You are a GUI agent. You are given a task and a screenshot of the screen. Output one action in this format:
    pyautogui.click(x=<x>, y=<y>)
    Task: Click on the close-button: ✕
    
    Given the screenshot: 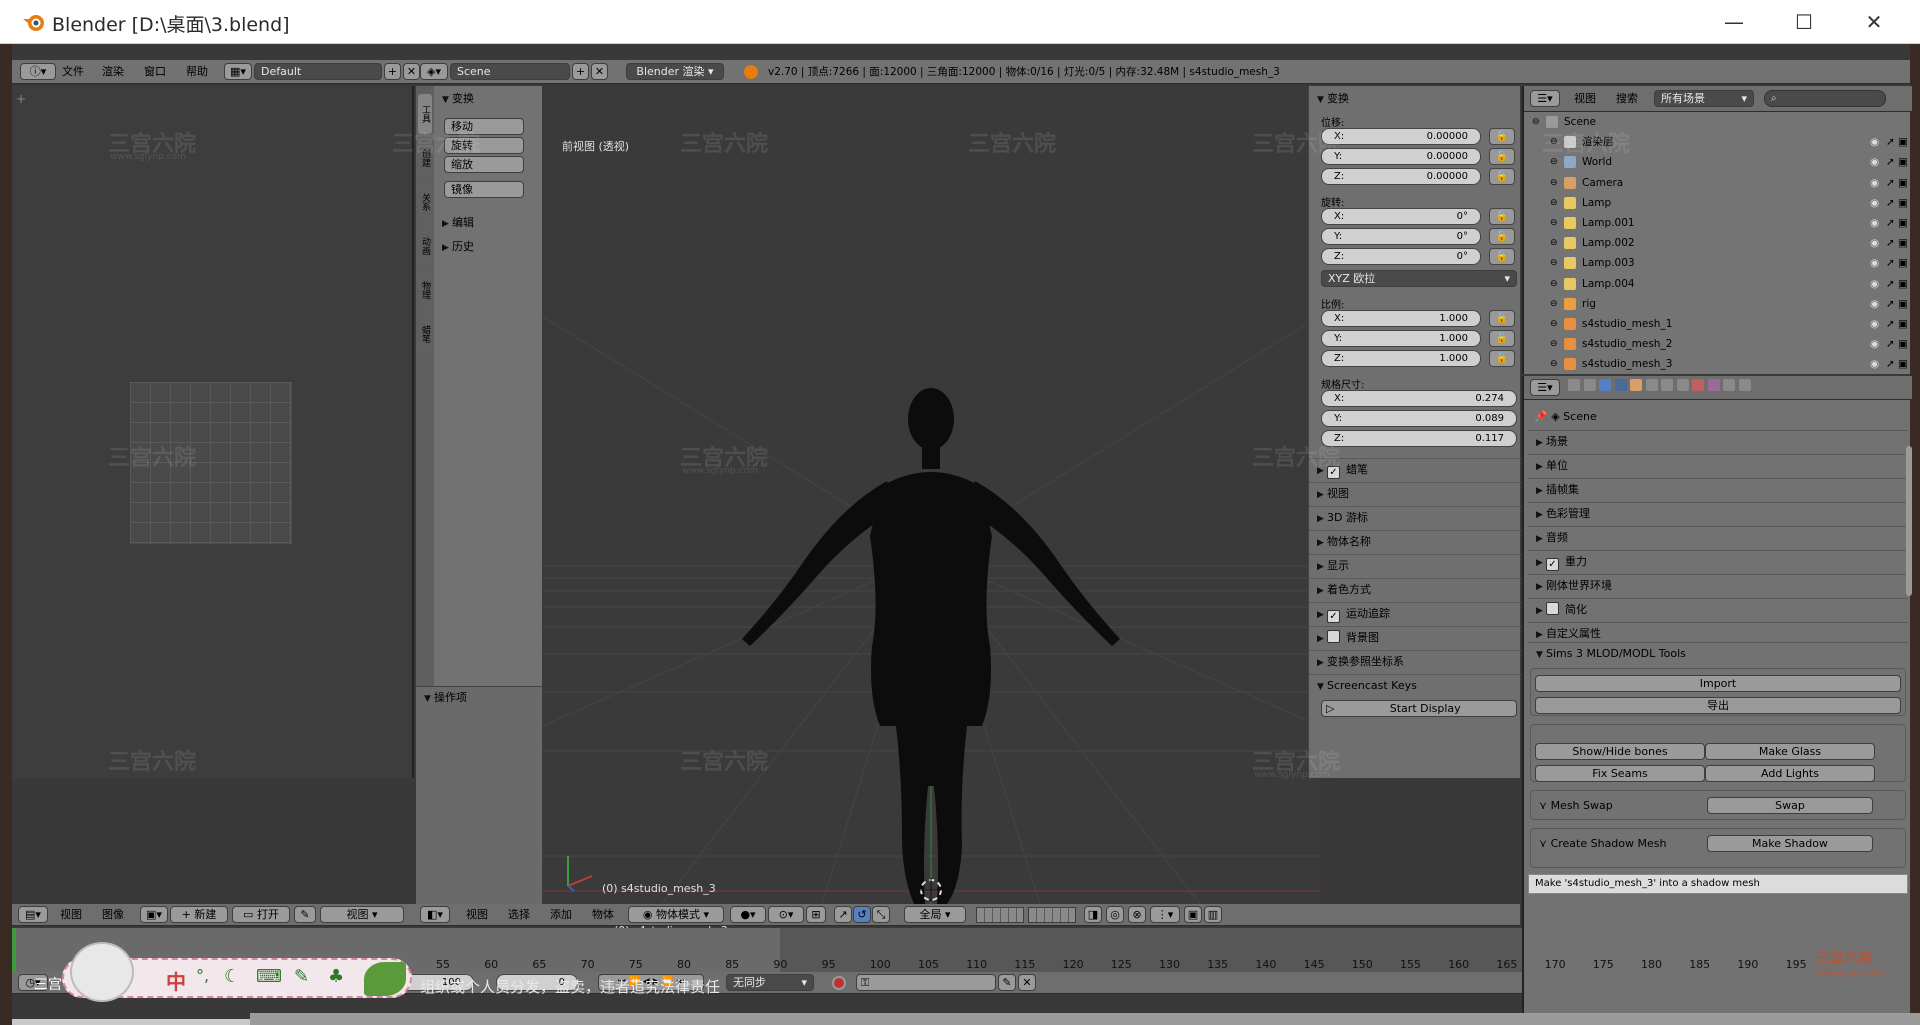 What is the action you would take?
    pyautogui.click(x=1874, y=22)
    